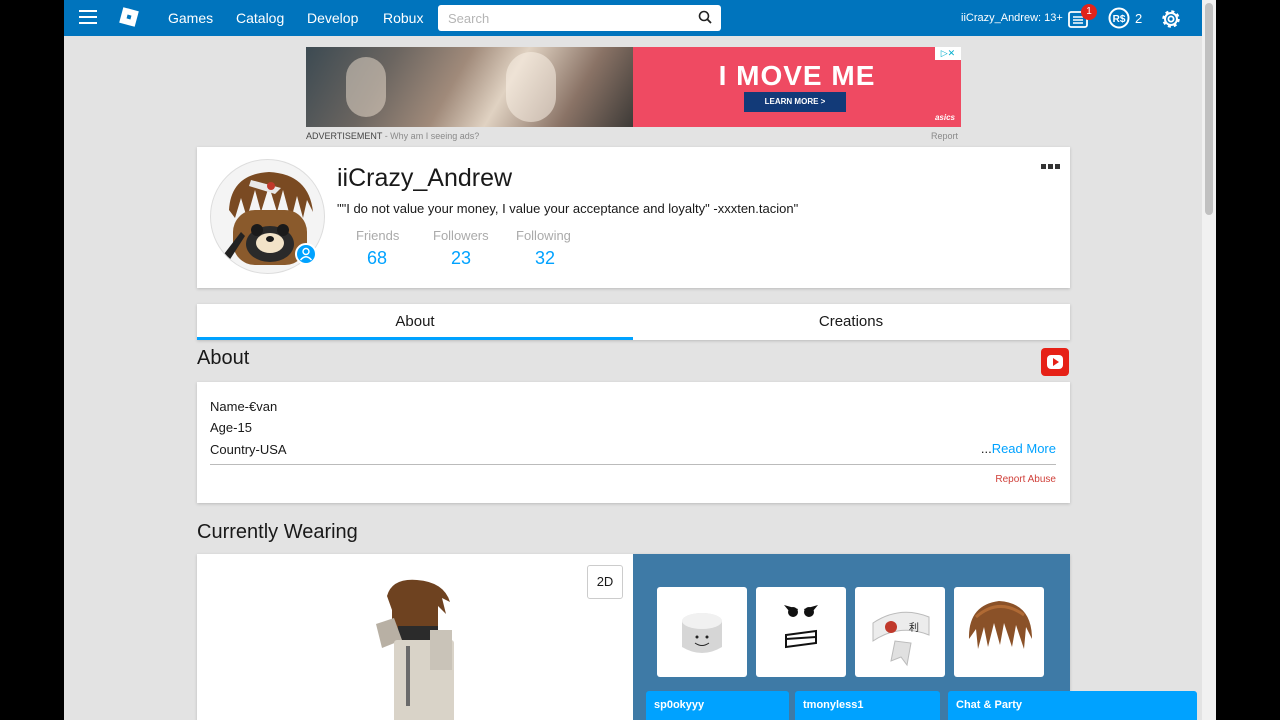 The image size is (1280, 720). What do you see at coordinates (344, 136) in the screenshot?
I see `ad-caption-label: ADVERTISEMENT` at bounding box center [344, 136].